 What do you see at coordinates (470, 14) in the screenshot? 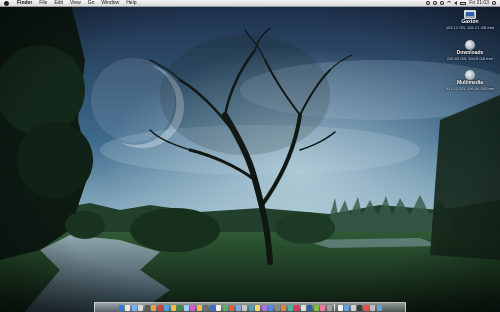
I see `hard-drive-icon` at bounding box center [470, 14].